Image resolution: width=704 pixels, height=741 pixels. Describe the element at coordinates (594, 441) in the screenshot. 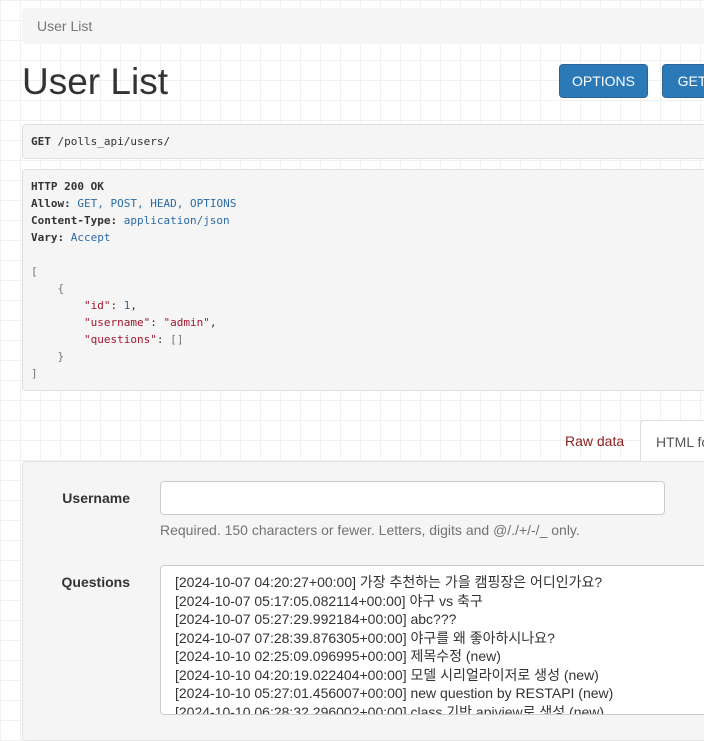

I see `tab-raw-data: Raw data` at that location.